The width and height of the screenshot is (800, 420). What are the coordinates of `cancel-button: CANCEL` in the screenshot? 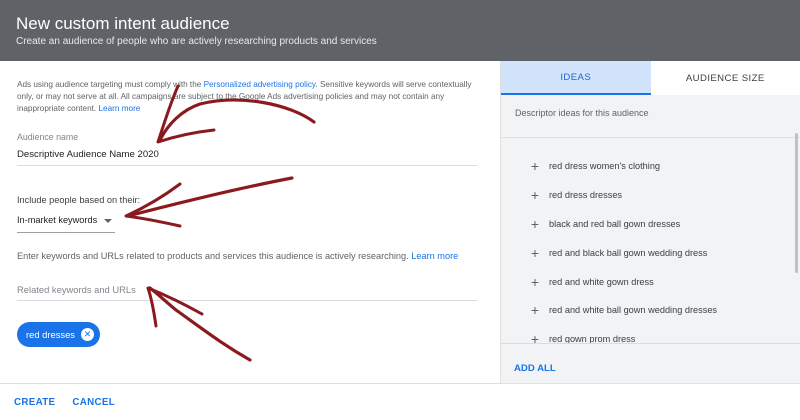 It's located at (93, 402).